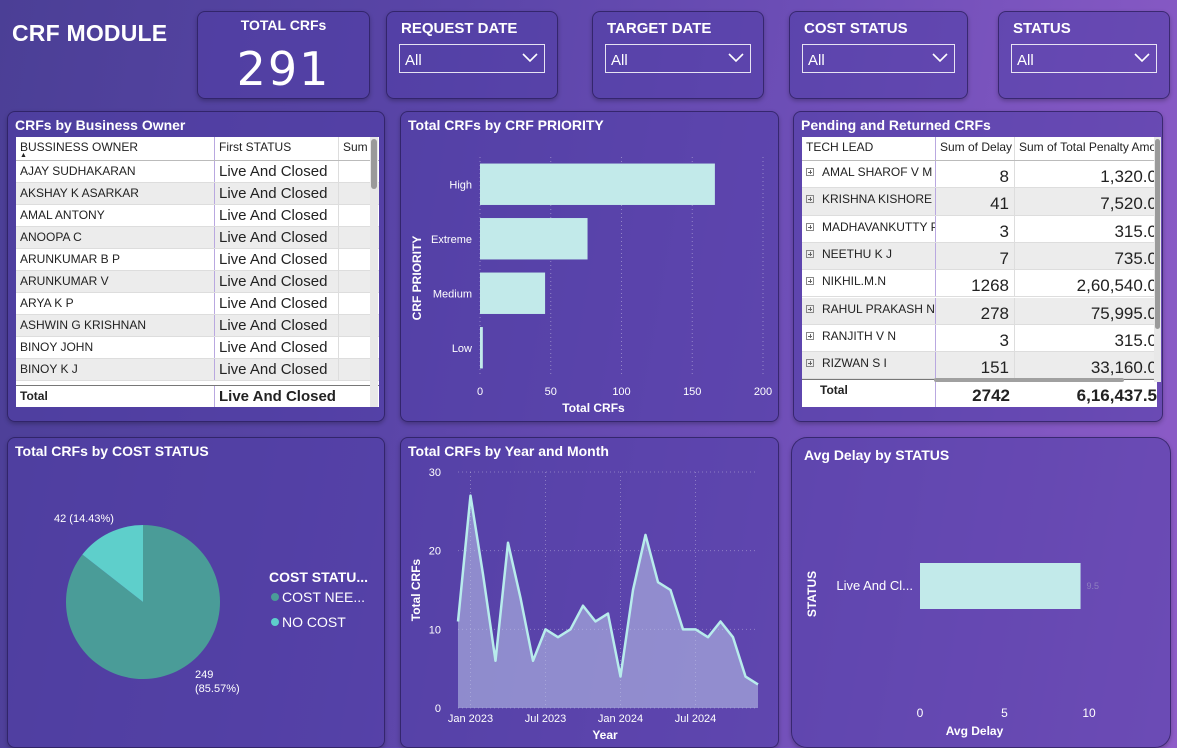 The image size is (1177, 748). What do you see at coordinates (869, 148) in the screenshot?
I see `column-header-tech-lead: TECH LEAD` at bounding box center [869, 148].